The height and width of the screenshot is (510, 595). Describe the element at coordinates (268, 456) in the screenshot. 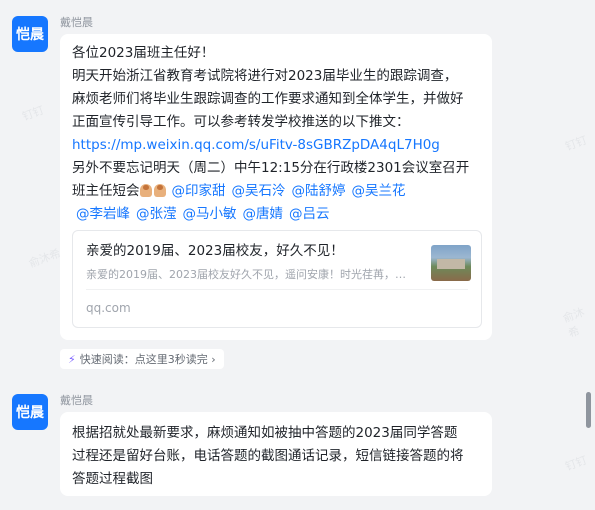

I see `message-line: 过程还是留好台账，电话答题的截图通话记录，短信链接答题的将` at that location.